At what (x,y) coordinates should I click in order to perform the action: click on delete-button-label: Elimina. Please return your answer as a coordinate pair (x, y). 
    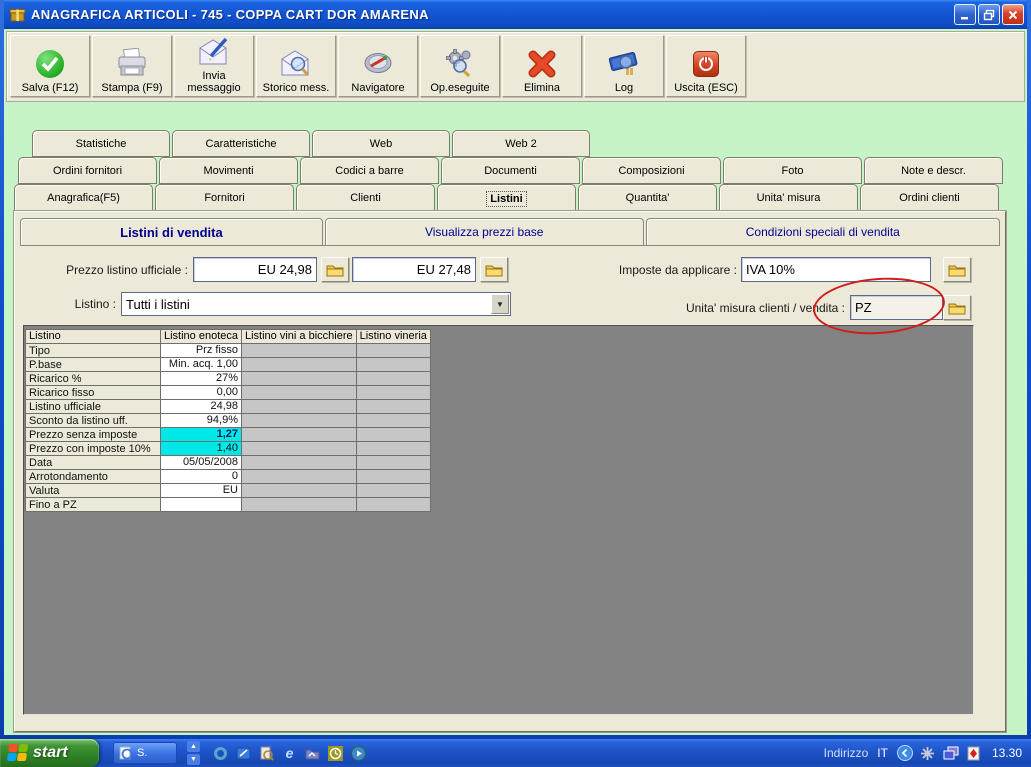
    Looking at the image, I should click on (542, 88).